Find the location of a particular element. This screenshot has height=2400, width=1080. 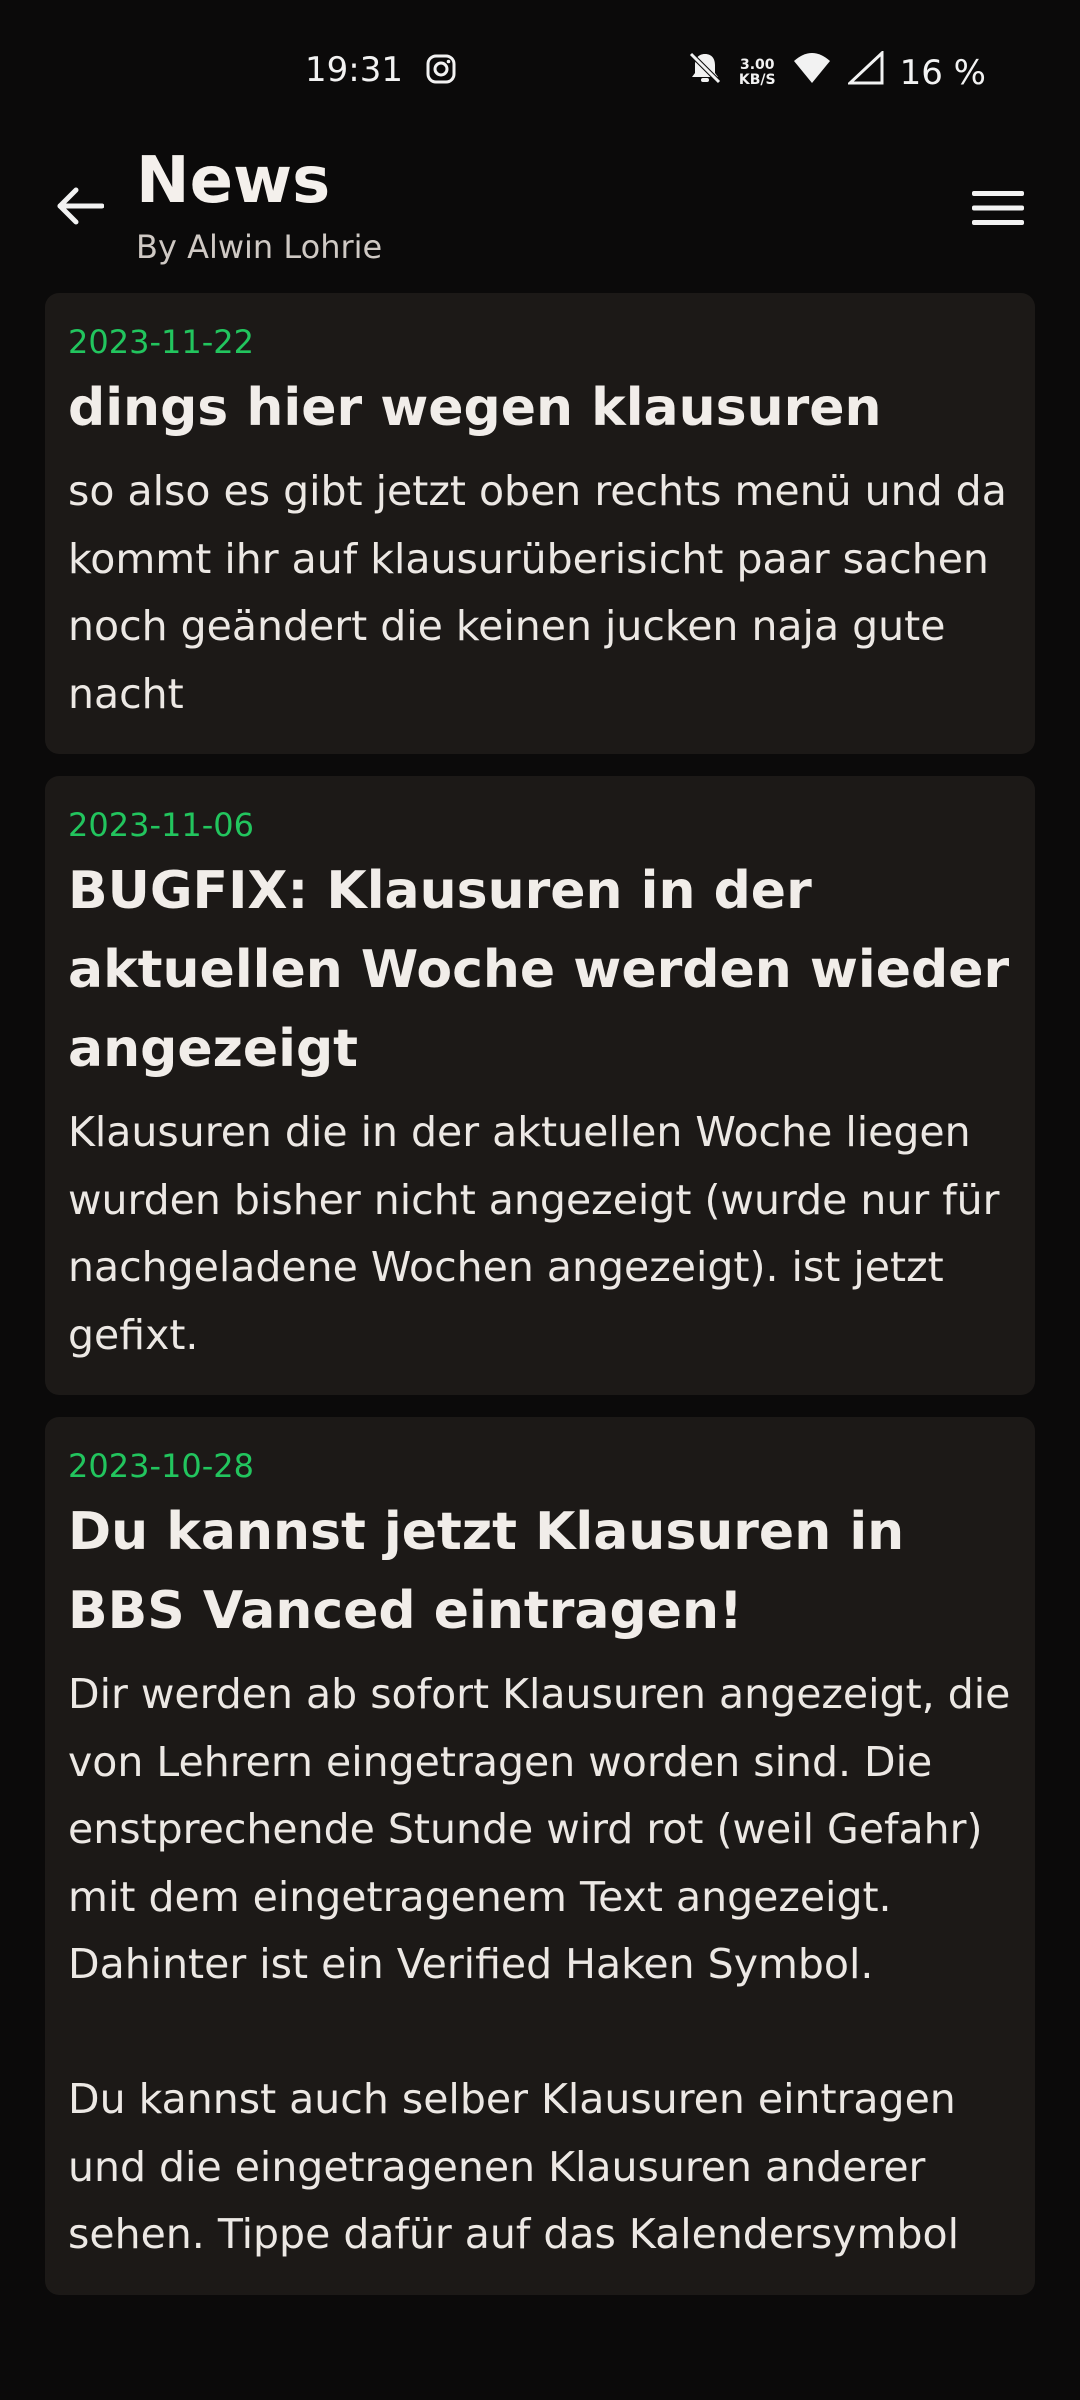

bell-off-icon is located at coordinates (705, 72).